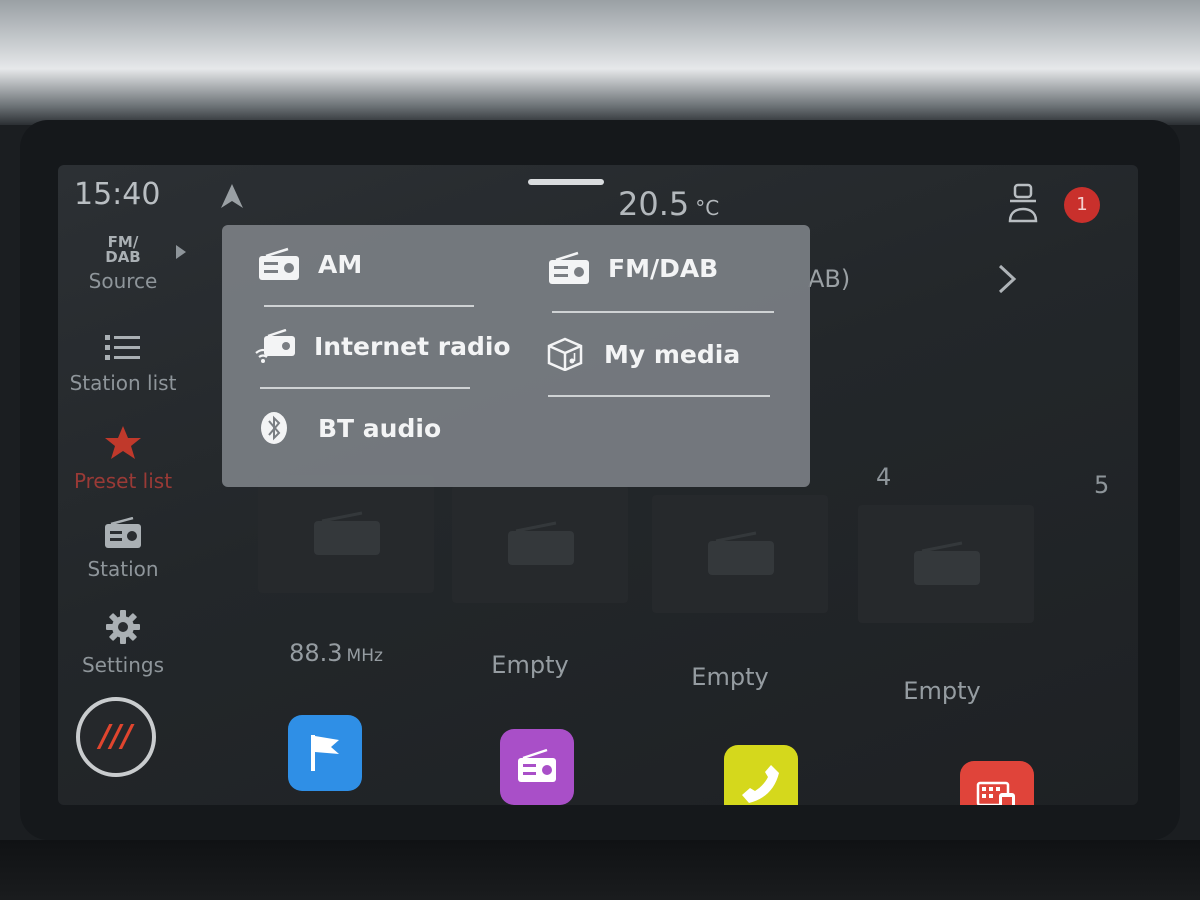  I want to click on sidebar-item-station-list: Station list, so click(123, 364).